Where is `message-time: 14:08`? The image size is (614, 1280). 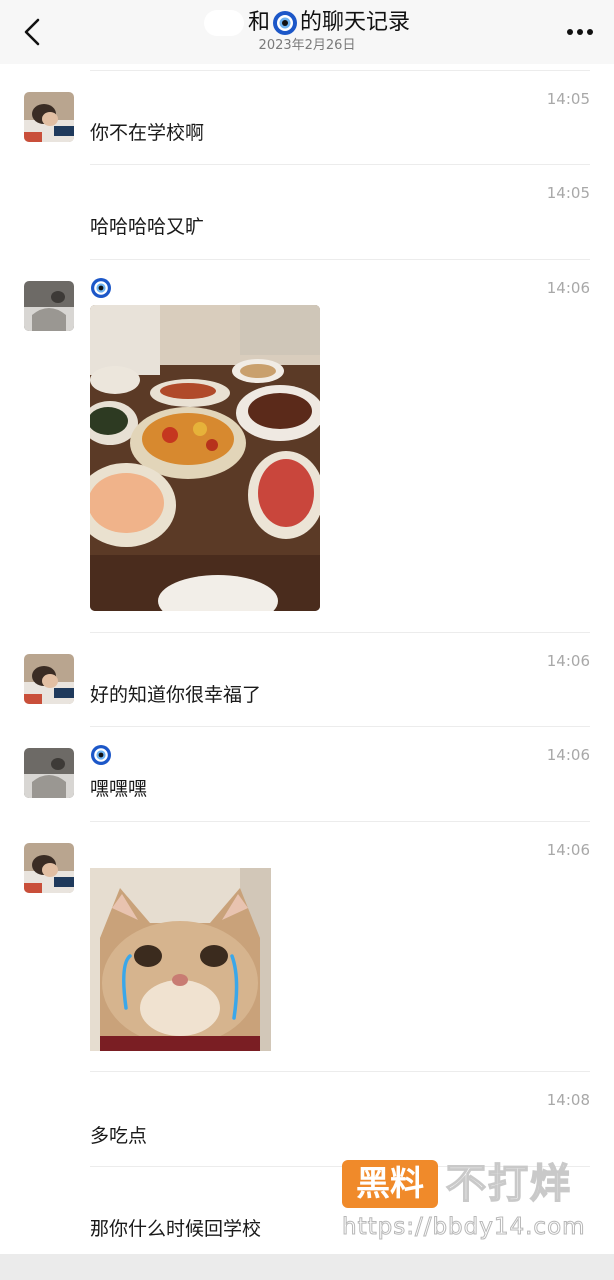
message-time: 14:08 is located at coordinates (568, 1100).